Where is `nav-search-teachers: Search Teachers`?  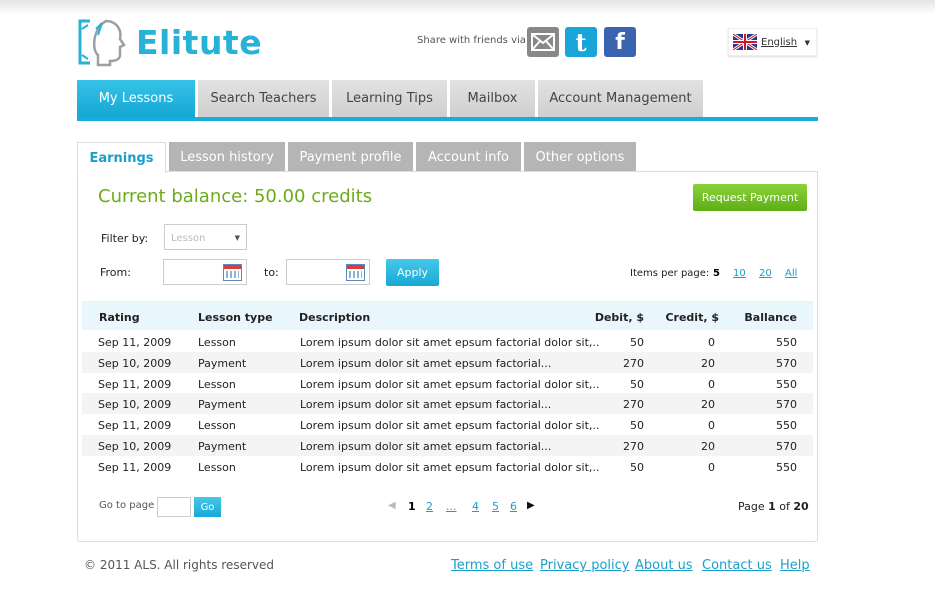 nav-search-teachers: Search Teachers is located at coordinates (263, 98).